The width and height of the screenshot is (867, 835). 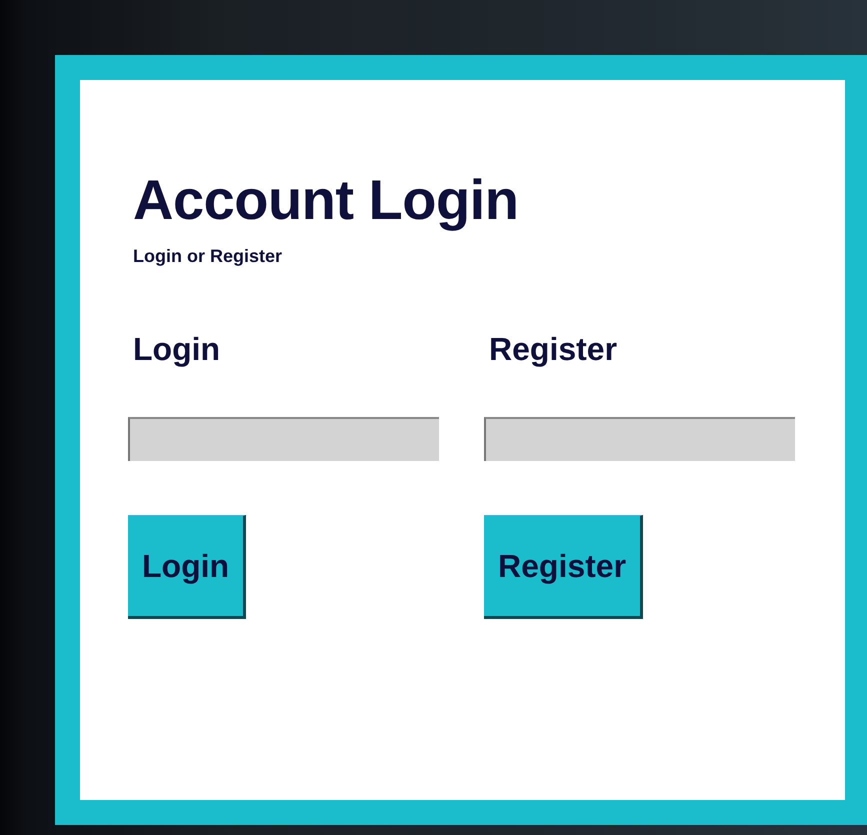 I want to click on section-heading: Register, so click(x=553, y=350).